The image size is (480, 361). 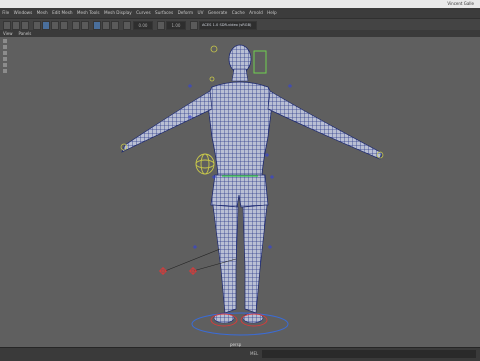 I want to click on ambient-occlusion-icon, so click(x=85, y=25).